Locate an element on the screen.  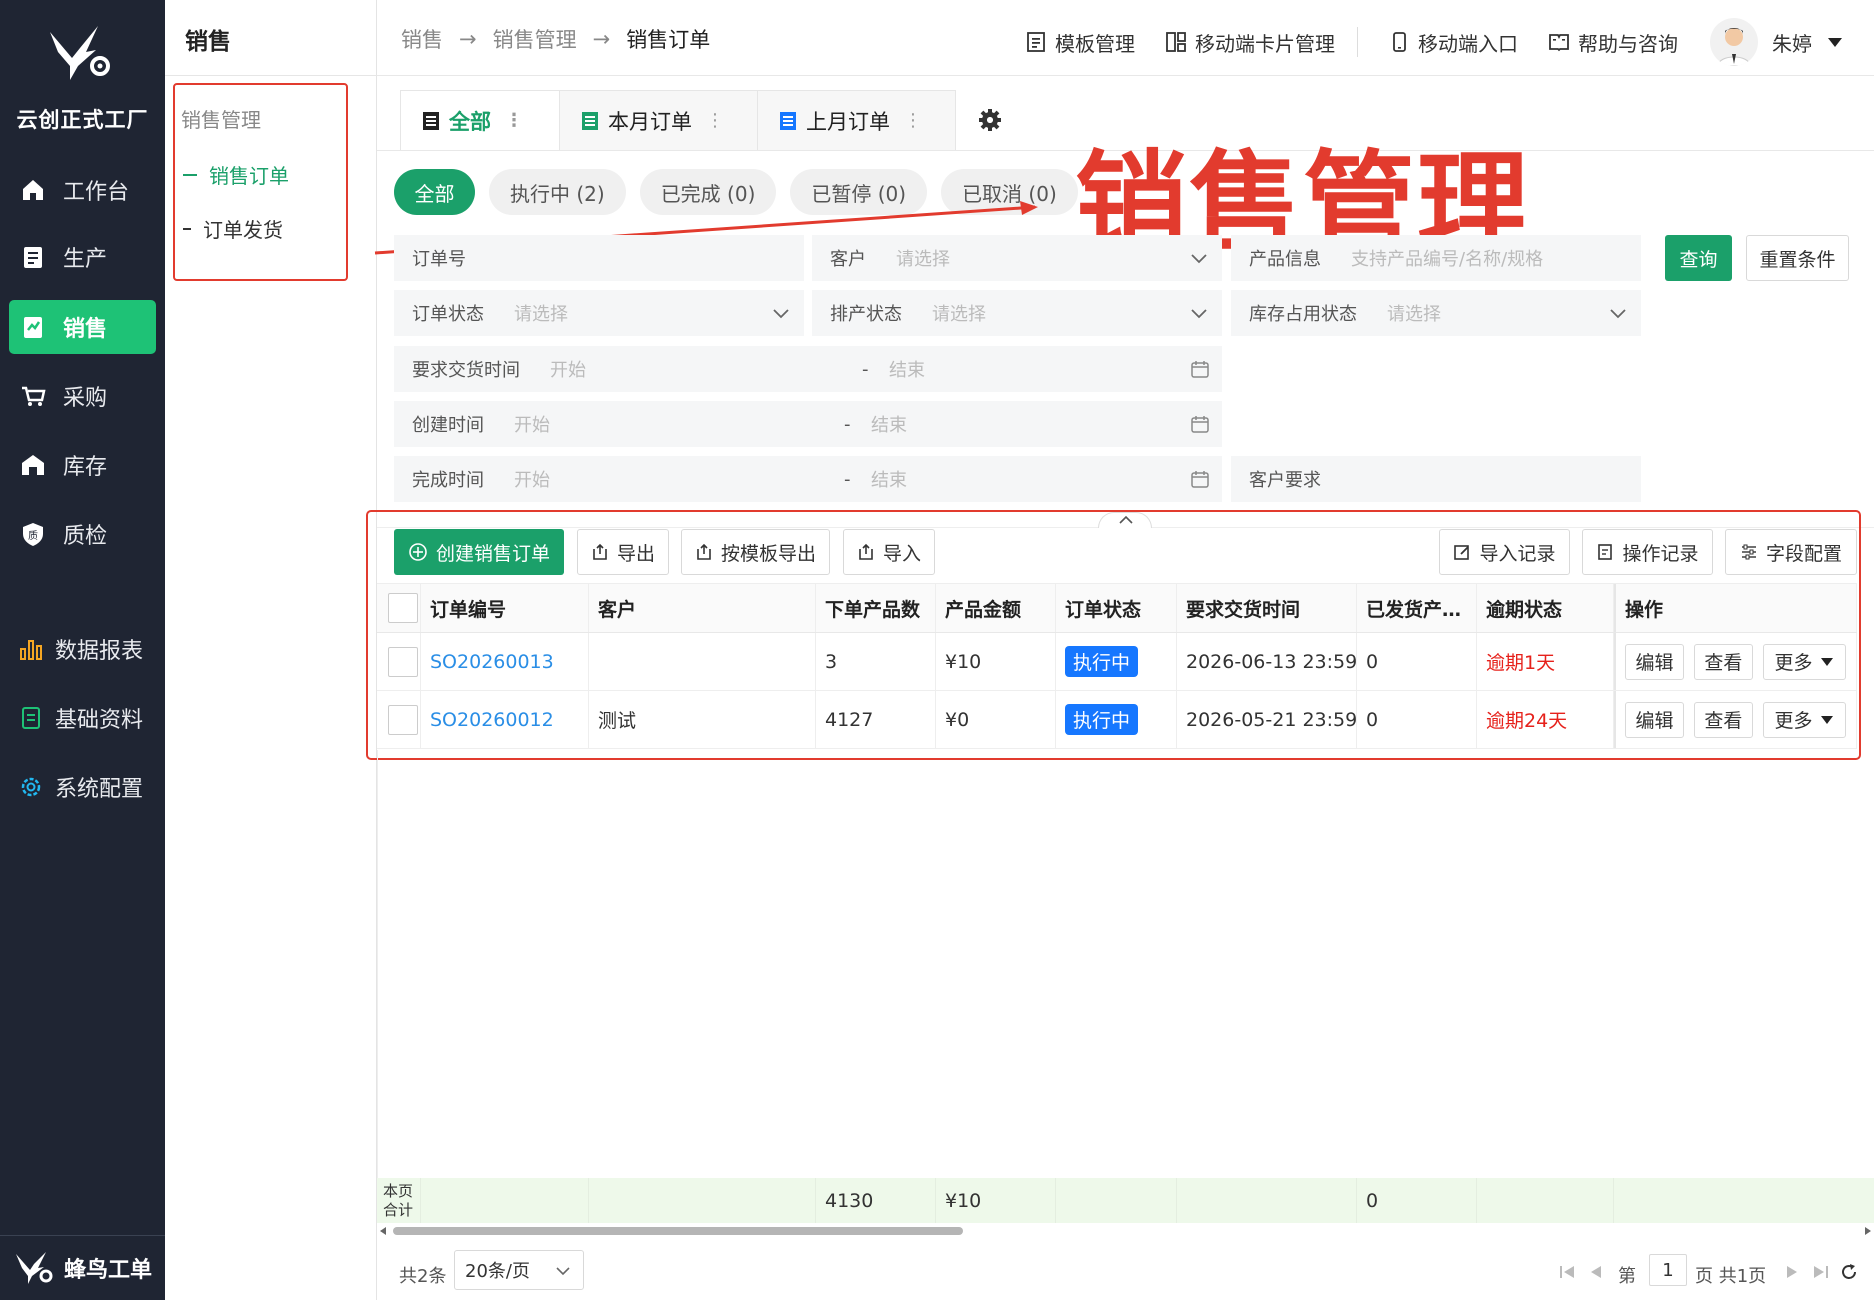
delivery-time-range: 要求交货时间 开始 - 结束 is located at coordinates (808, 369).